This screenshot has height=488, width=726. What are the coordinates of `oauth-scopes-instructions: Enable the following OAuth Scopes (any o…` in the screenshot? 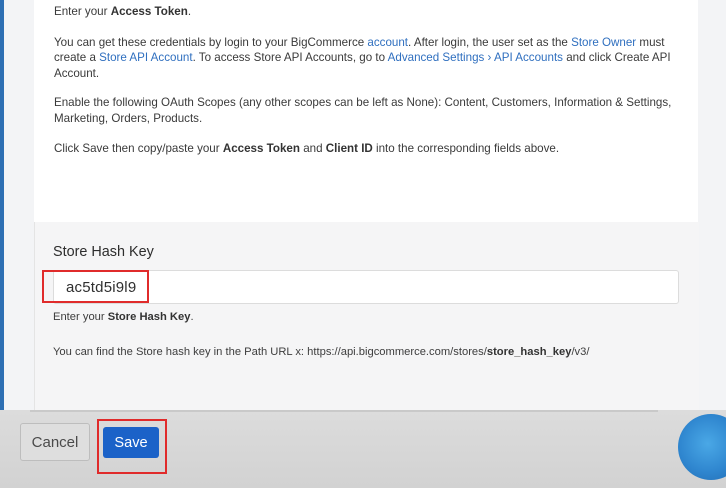 It's located at (363, 110).